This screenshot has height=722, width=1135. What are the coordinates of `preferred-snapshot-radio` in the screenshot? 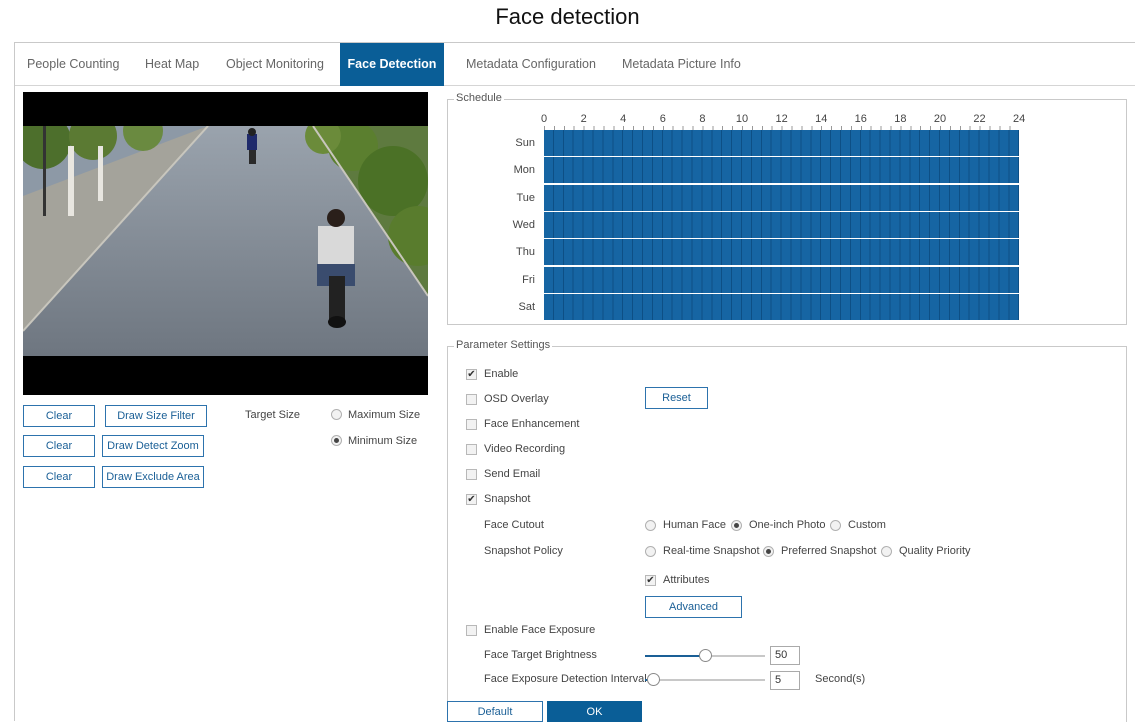 It's located at (768, 551).